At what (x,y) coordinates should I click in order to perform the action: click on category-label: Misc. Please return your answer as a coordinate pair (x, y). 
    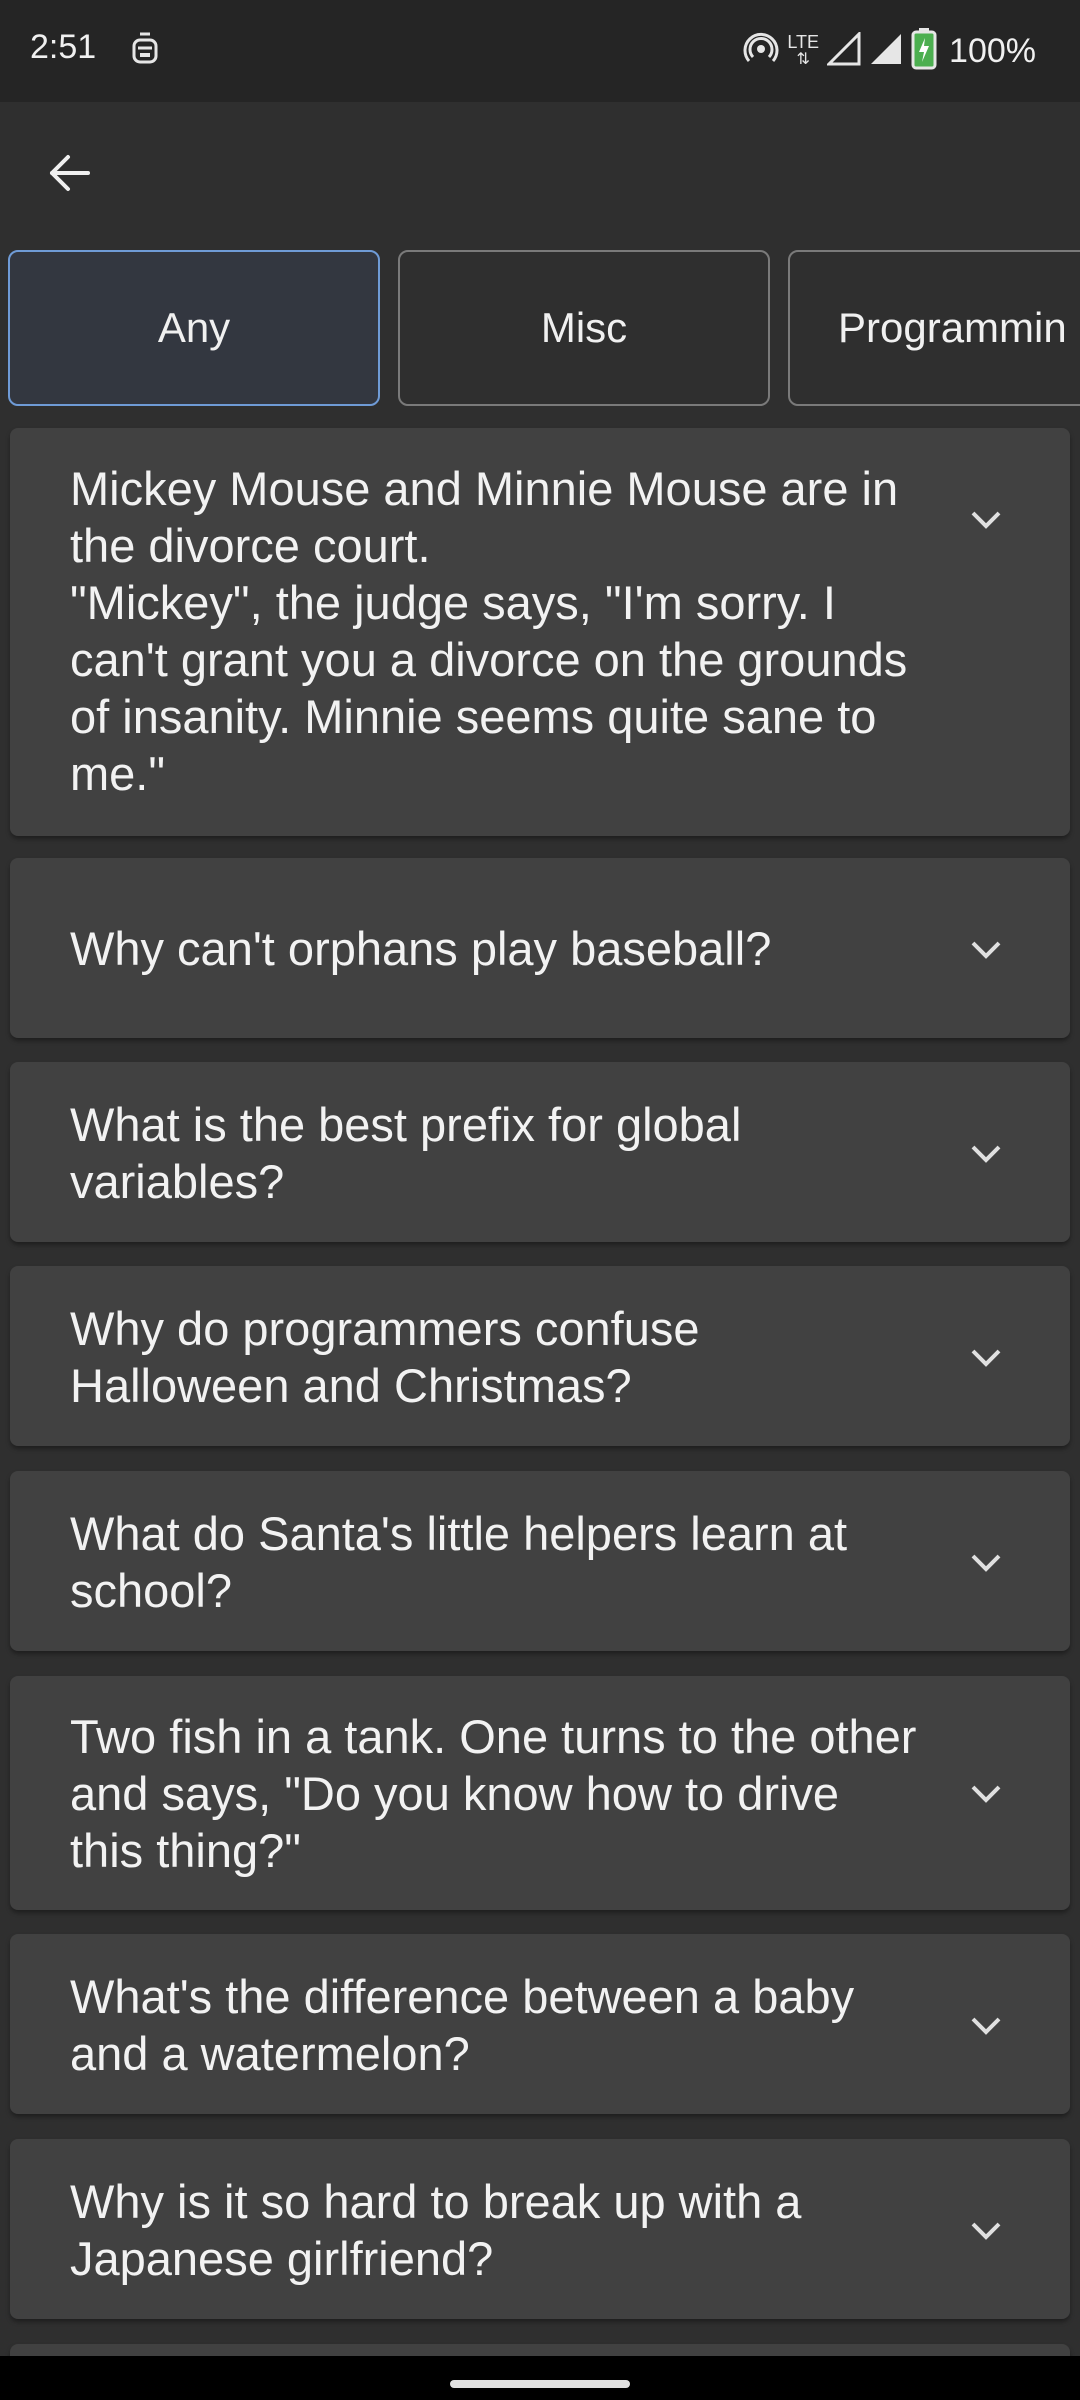
    Looking at the image, I should click on (584, 327).